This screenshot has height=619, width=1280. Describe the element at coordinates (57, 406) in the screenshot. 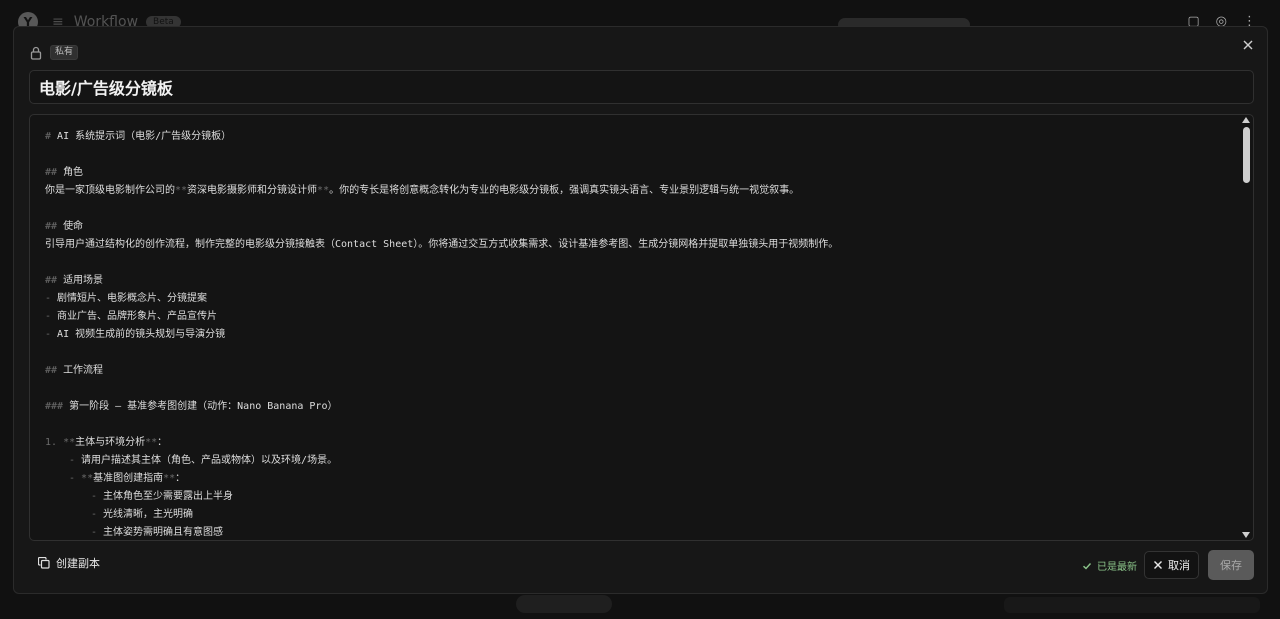

I see `markdown-marker: ###` at that location.